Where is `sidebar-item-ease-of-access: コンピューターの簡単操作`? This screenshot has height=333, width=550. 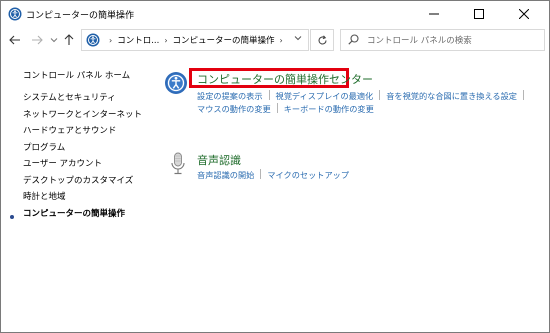
sidebar-item-ease-of-access: コンピューターの簡単操作 is located at coordinates (82, 215).